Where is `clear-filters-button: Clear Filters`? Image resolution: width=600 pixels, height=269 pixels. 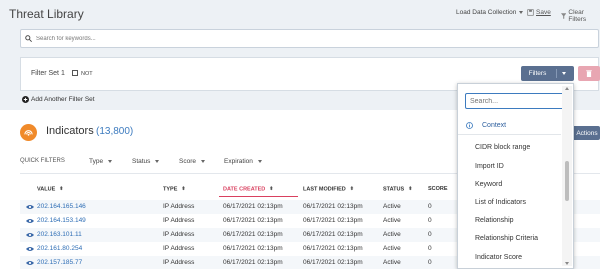 clear-filters-button: Clear Filters is located at coordinates (580, 16).